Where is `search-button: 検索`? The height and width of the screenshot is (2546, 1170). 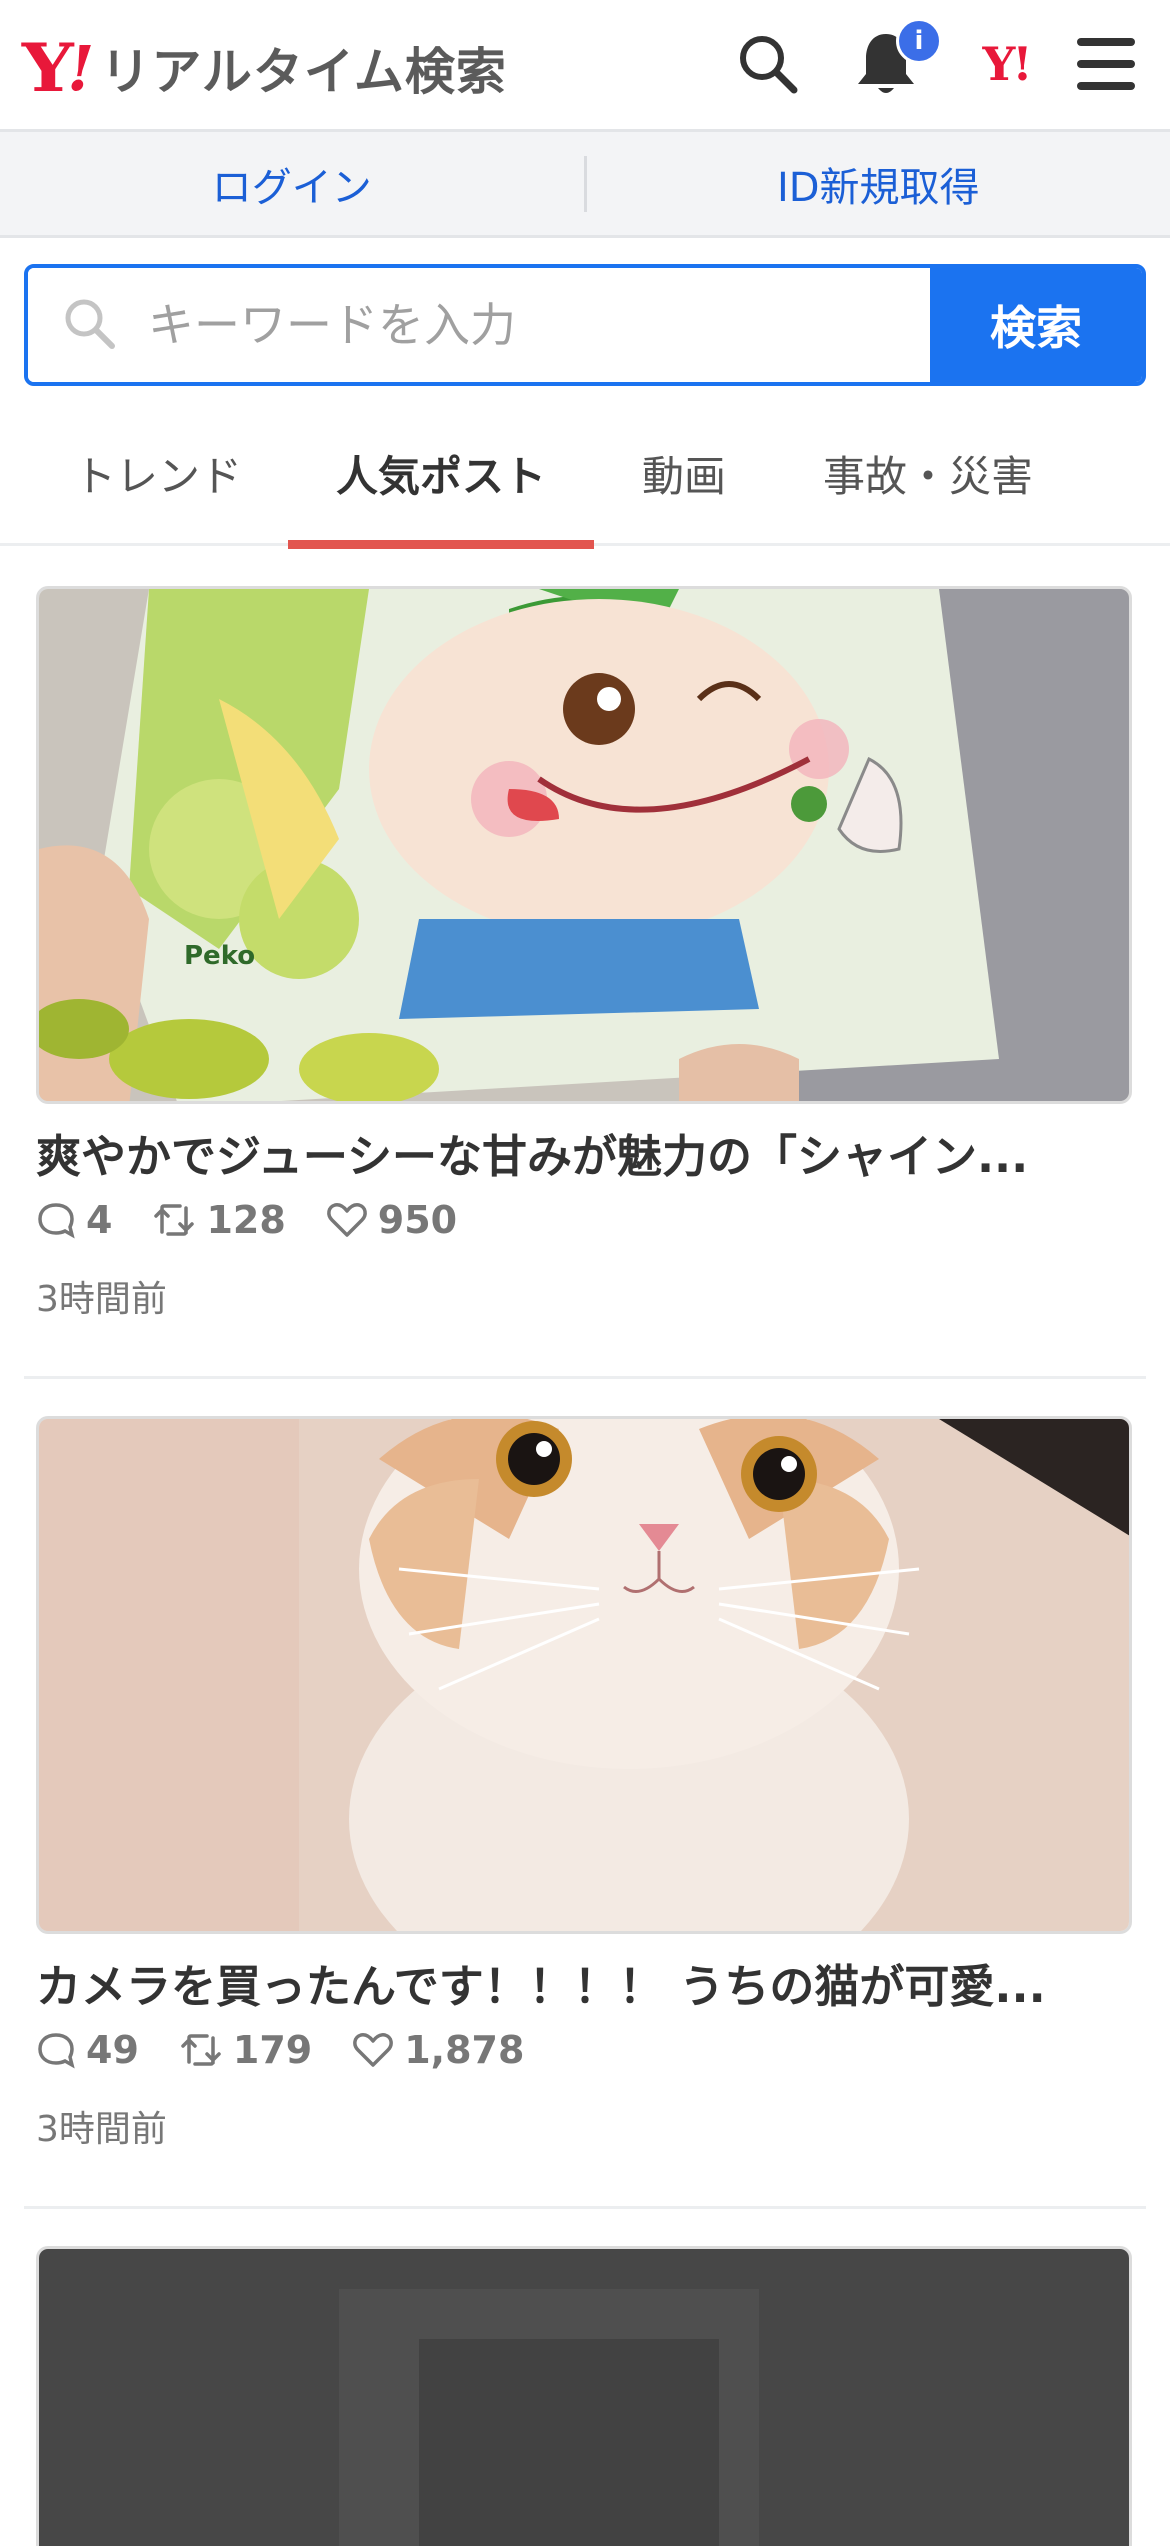
search-button: 検索 is located at coordinates (1036, 325).